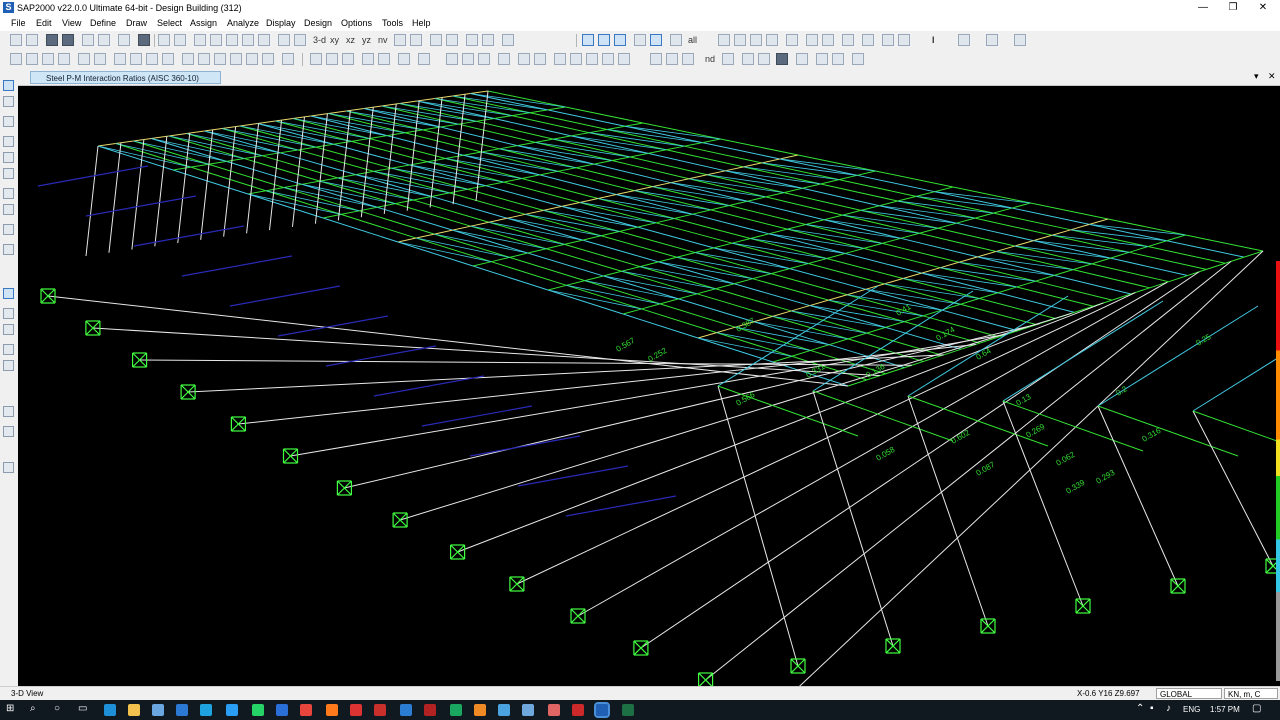 The image size is (1280, 720). Describe the element at coordinates (164, 40) in the screenshot. I see `run-analysis-icon` at that location.